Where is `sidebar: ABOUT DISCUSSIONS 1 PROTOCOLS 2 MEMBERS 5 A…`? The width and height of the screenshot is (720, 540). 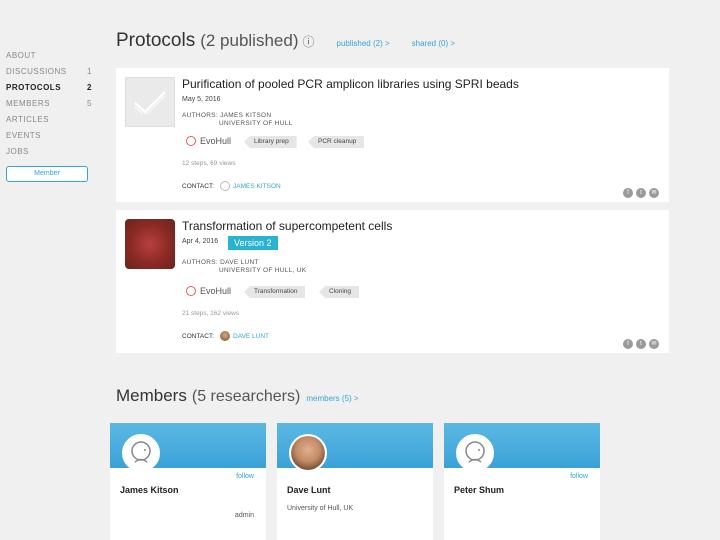
sidebar: ABOUT DISCUSSIONS 1 PROTOCOLS 2 MEMBERS 5 A… is located at coordinates (51, 115).